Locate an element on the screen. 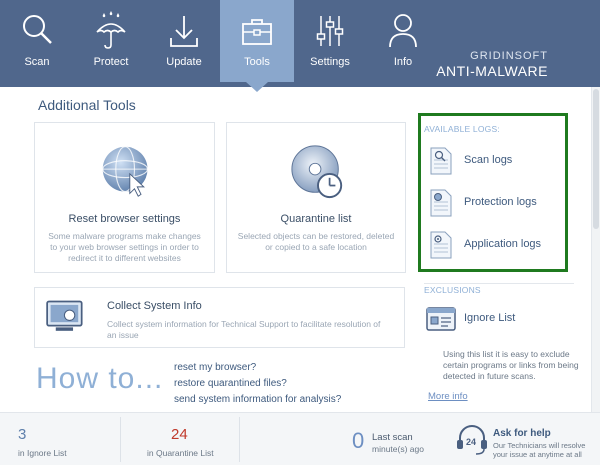  application-logs-link: Application logs is located at coordinates (495, 245).